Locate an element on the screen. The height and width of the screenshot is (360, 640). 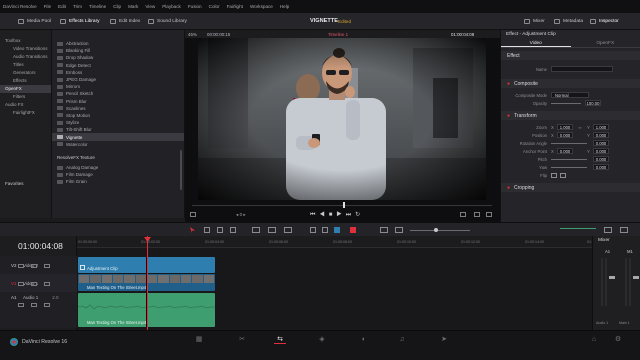
page-edit-icon: ⇆ is located at coordinates (280, 339).